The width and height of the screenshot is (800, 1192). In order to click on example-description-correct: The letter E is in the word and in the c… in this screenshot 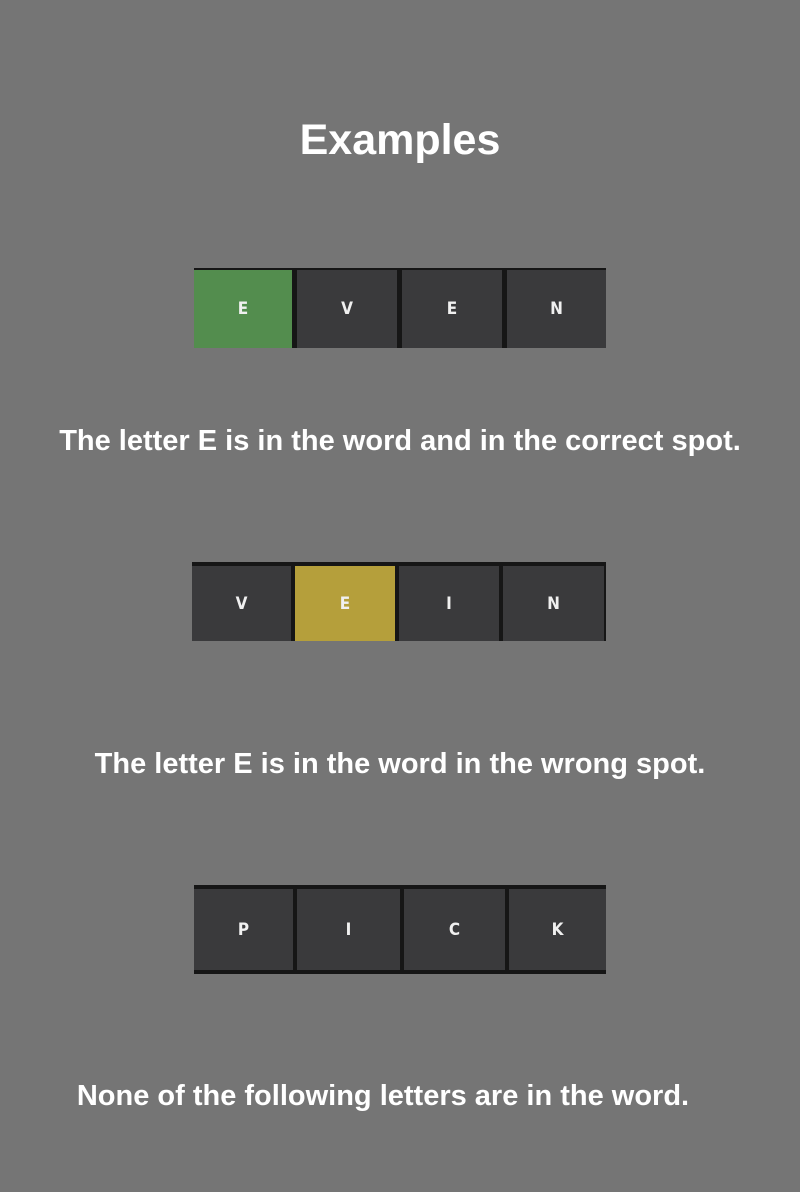, I will do `click(400, 441)`.